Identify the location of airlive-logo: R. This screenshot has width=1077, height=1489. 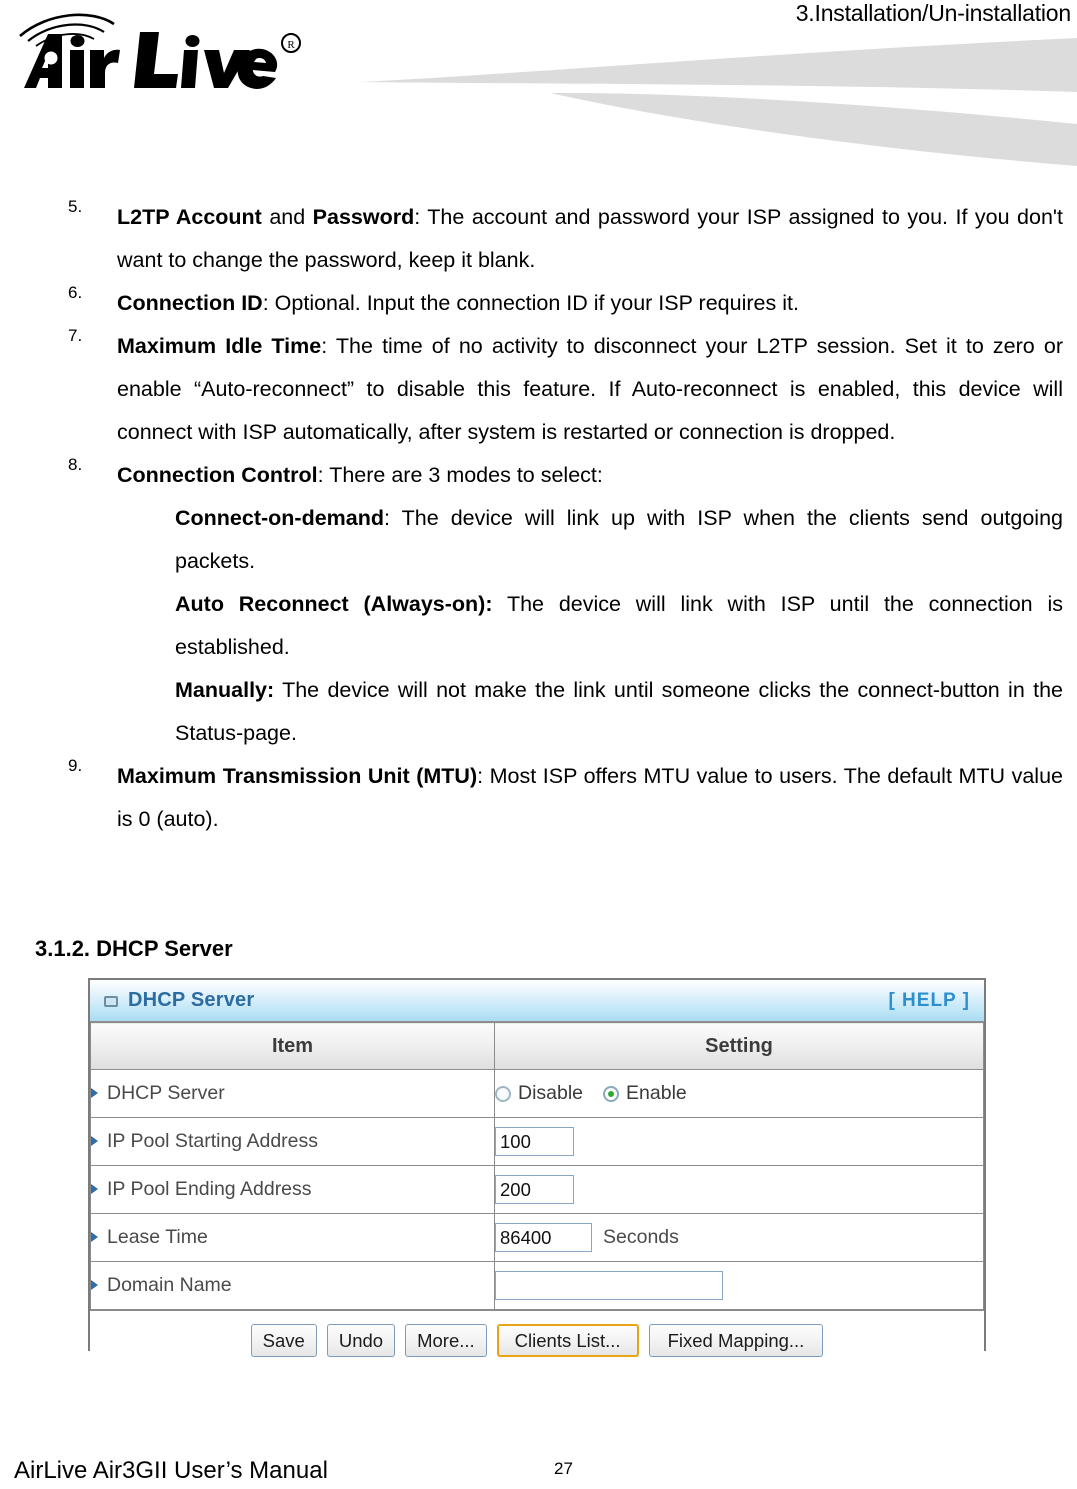
(164, 58).